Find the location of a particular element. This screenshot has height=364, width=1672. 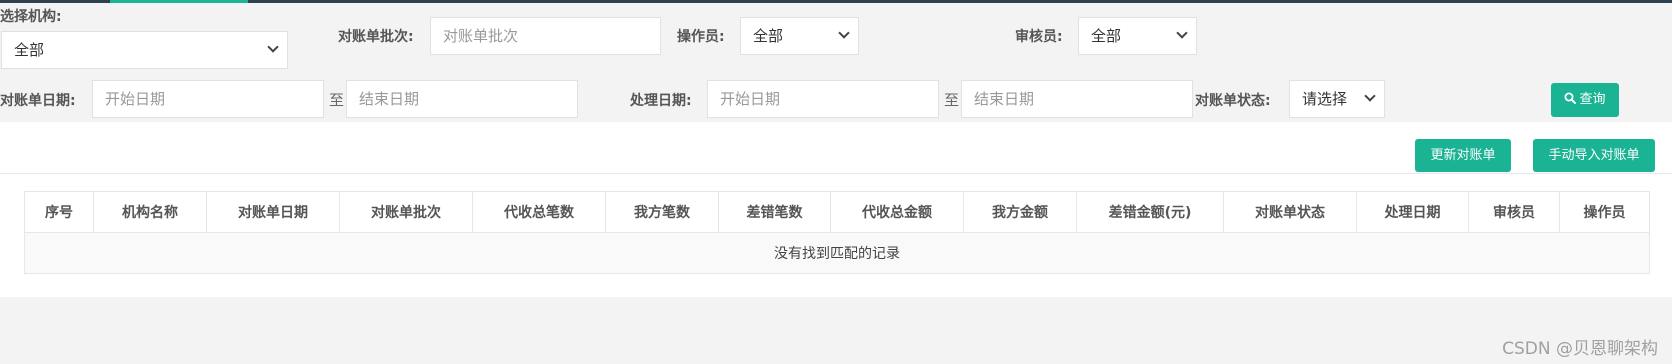

status-select: 请选择 is located at coordinates (1337, 99).